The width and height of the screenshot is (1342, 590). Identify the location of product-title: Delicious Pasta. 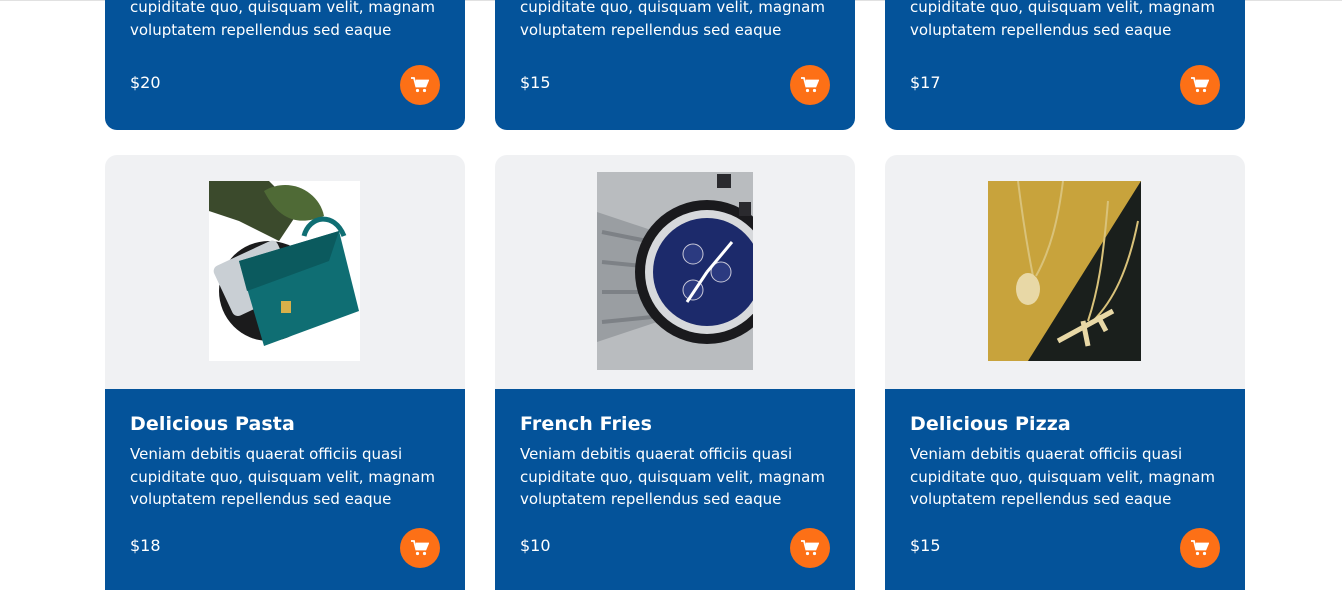
(285, 424).